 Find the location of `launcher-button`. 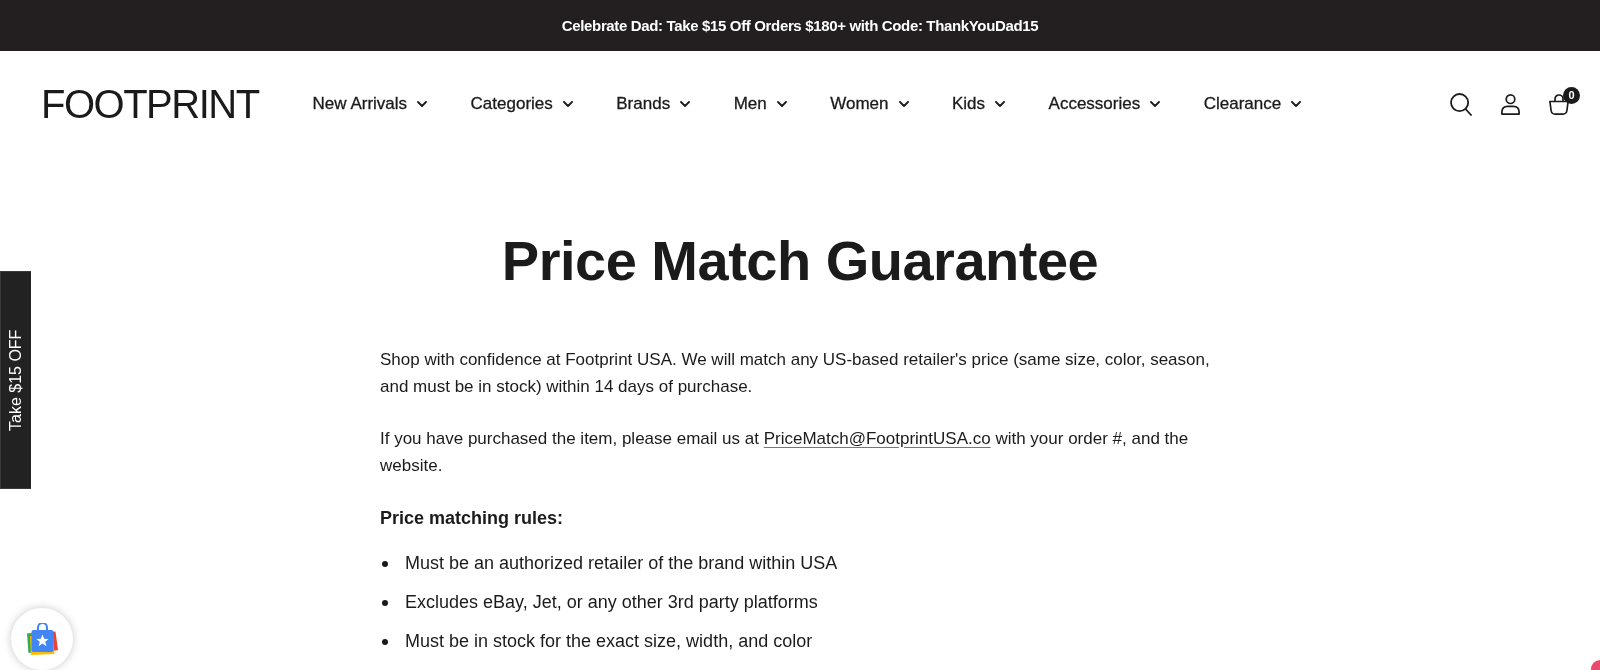

launcher-button is located at coordinates (42, 639).